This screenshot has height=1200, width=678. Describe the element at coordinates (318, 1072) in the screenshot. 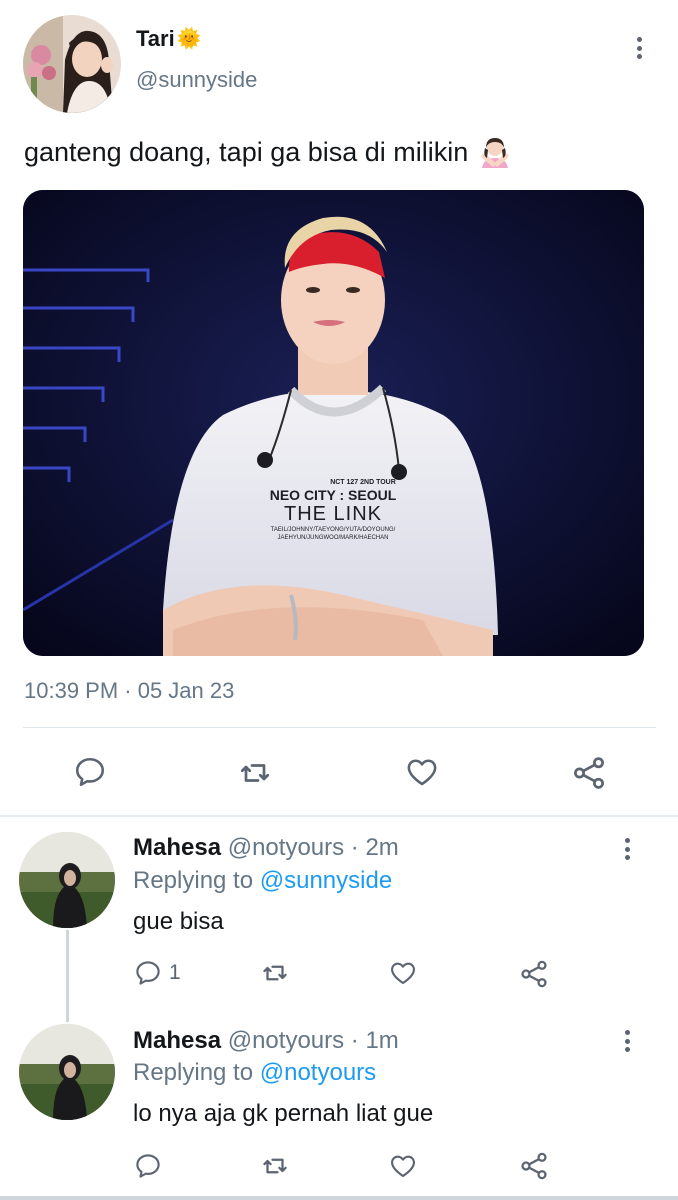

I see `replying-to-link: @notyours` at that location.